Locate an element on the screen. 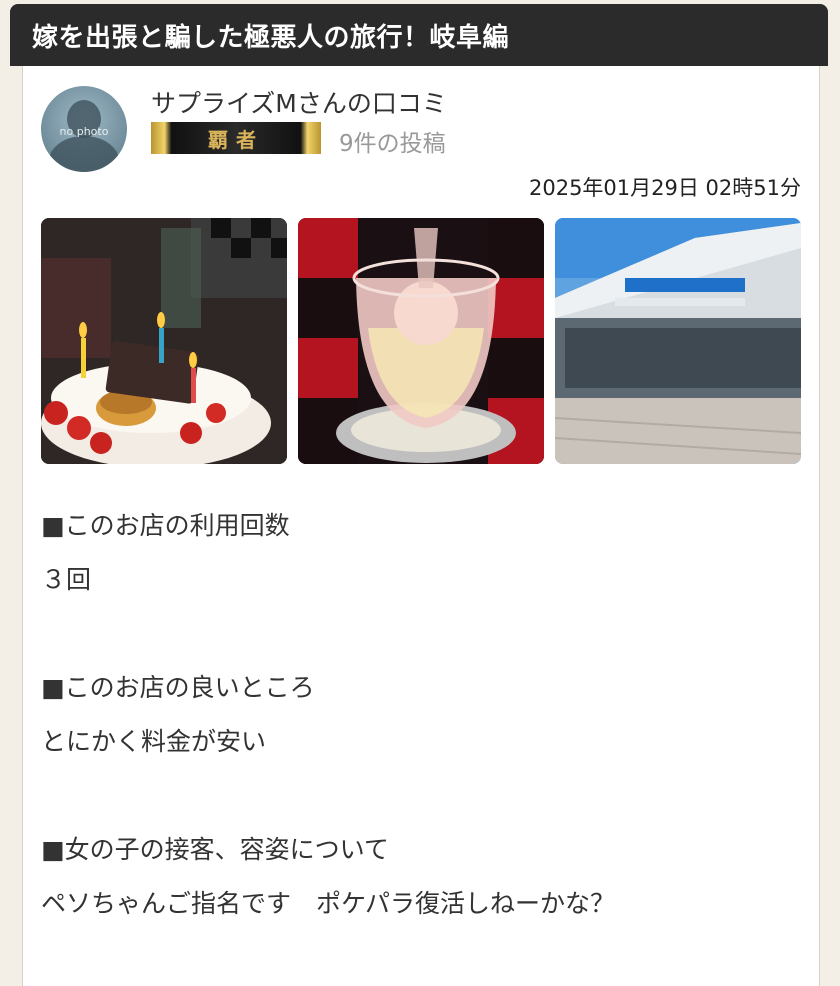 Image resolution: width=840 pixels, height=986 pixels. section-label-service: ■女の子の接客、容姿について is located at coordinates (215, 849).